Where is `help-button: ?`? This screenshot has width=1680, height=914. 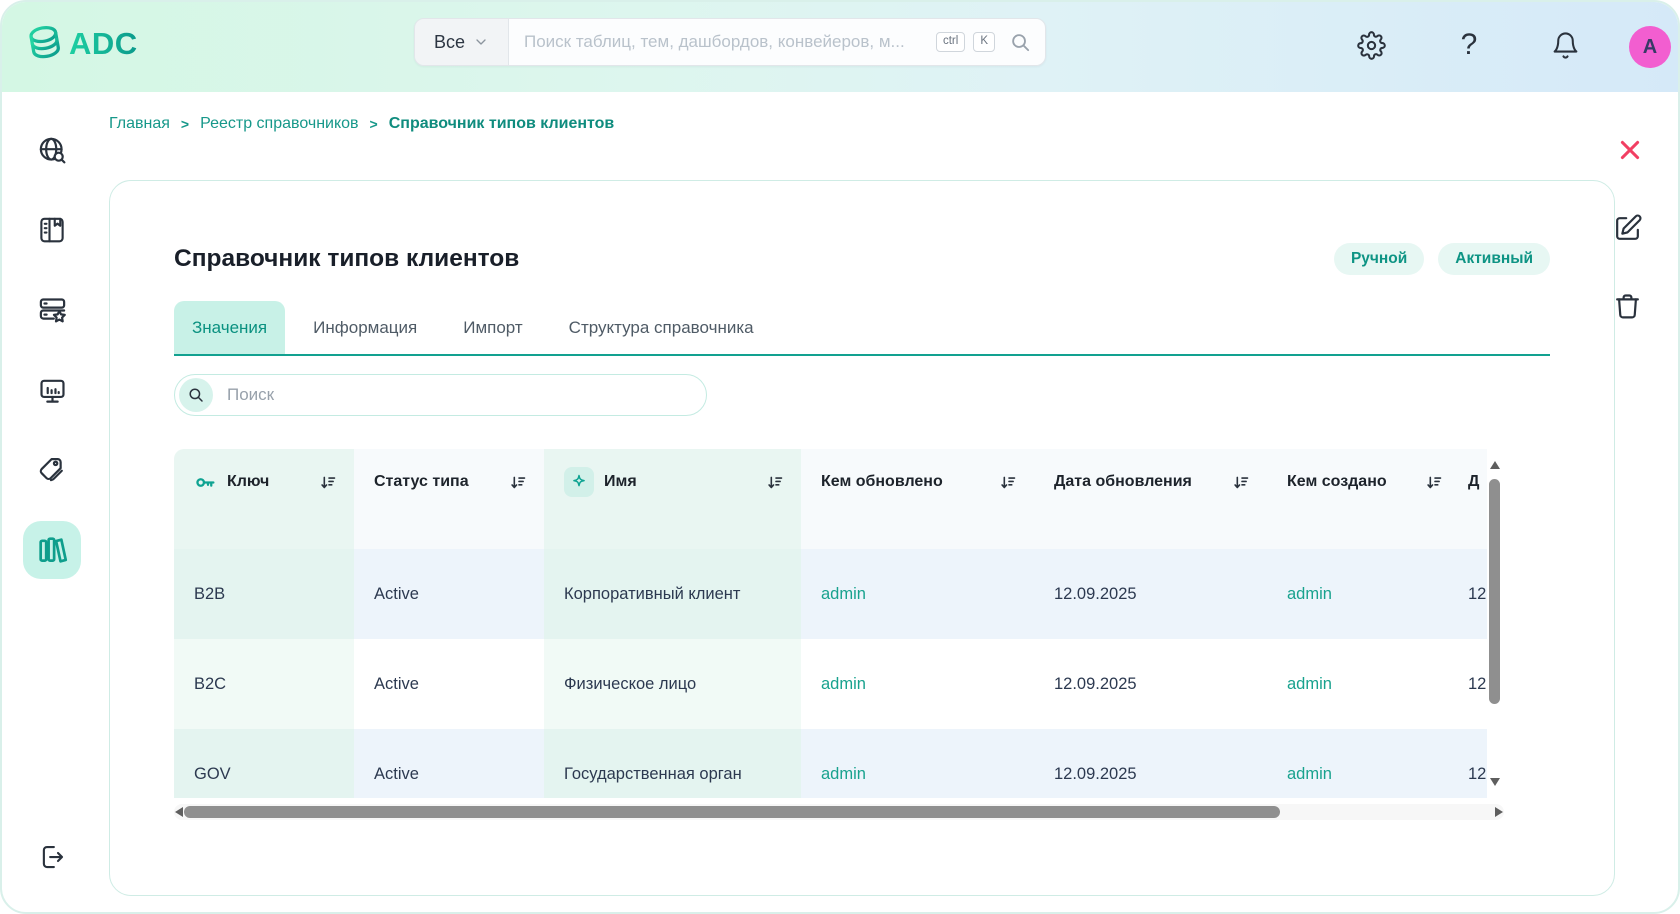 help-button: ? is located at coordinates (1469, 45).